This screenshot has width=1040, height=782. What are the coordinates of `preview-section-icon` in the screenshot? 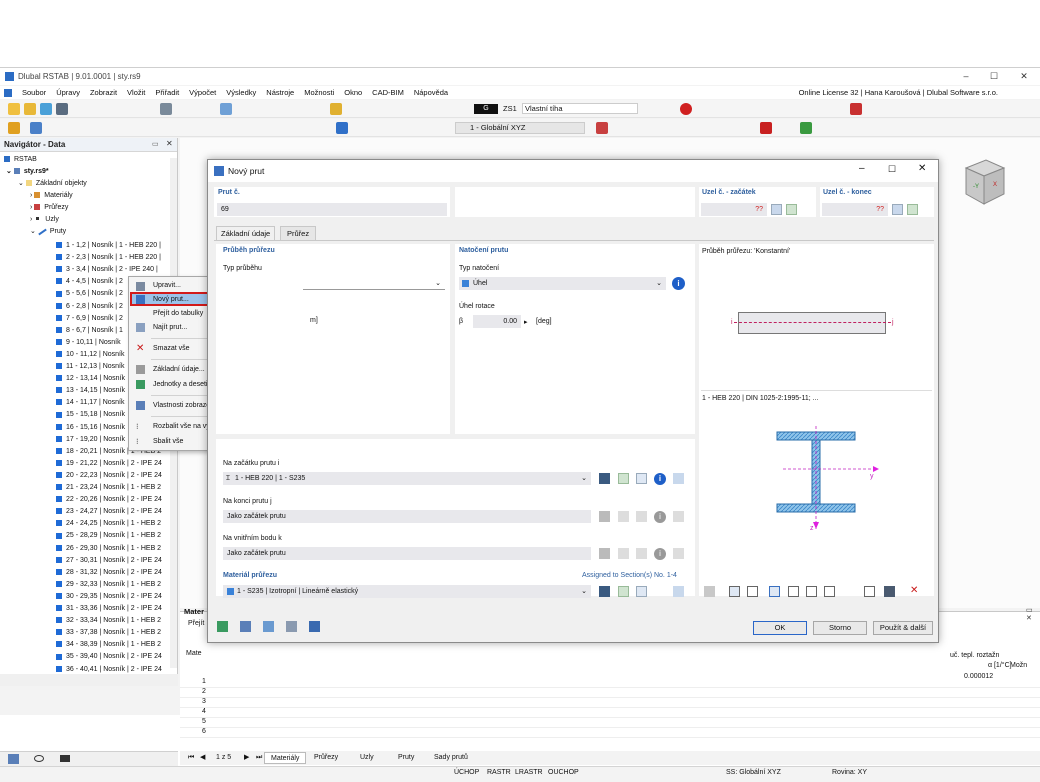 It's located at (774, 591).